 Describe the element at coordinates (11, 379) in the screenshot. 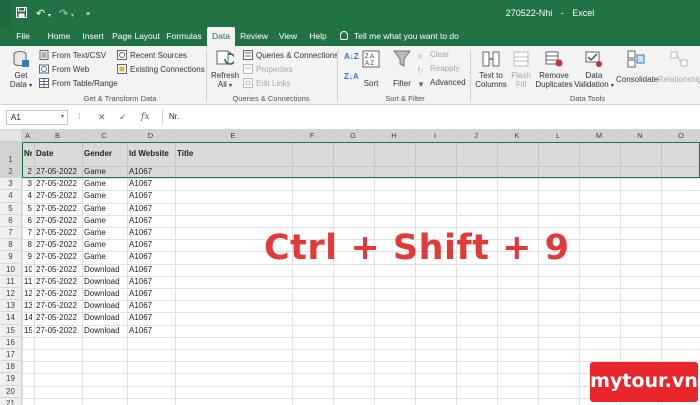

I see `row-header-19: 19` at that location.